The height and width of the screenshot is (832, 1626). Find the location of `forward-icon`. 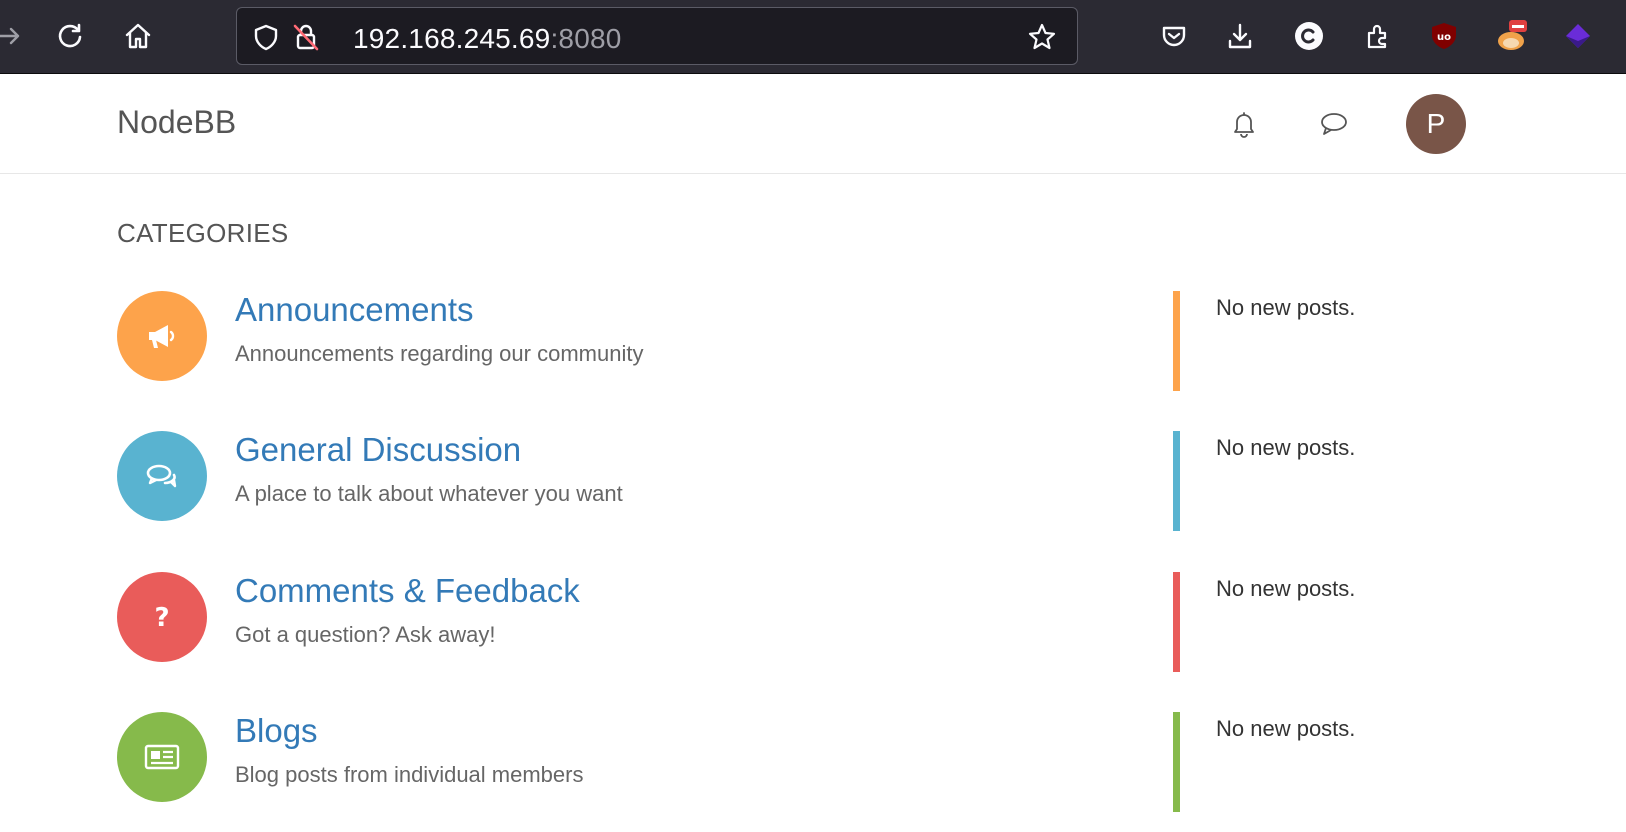

forward-icon is located at coordinates (14, 36).